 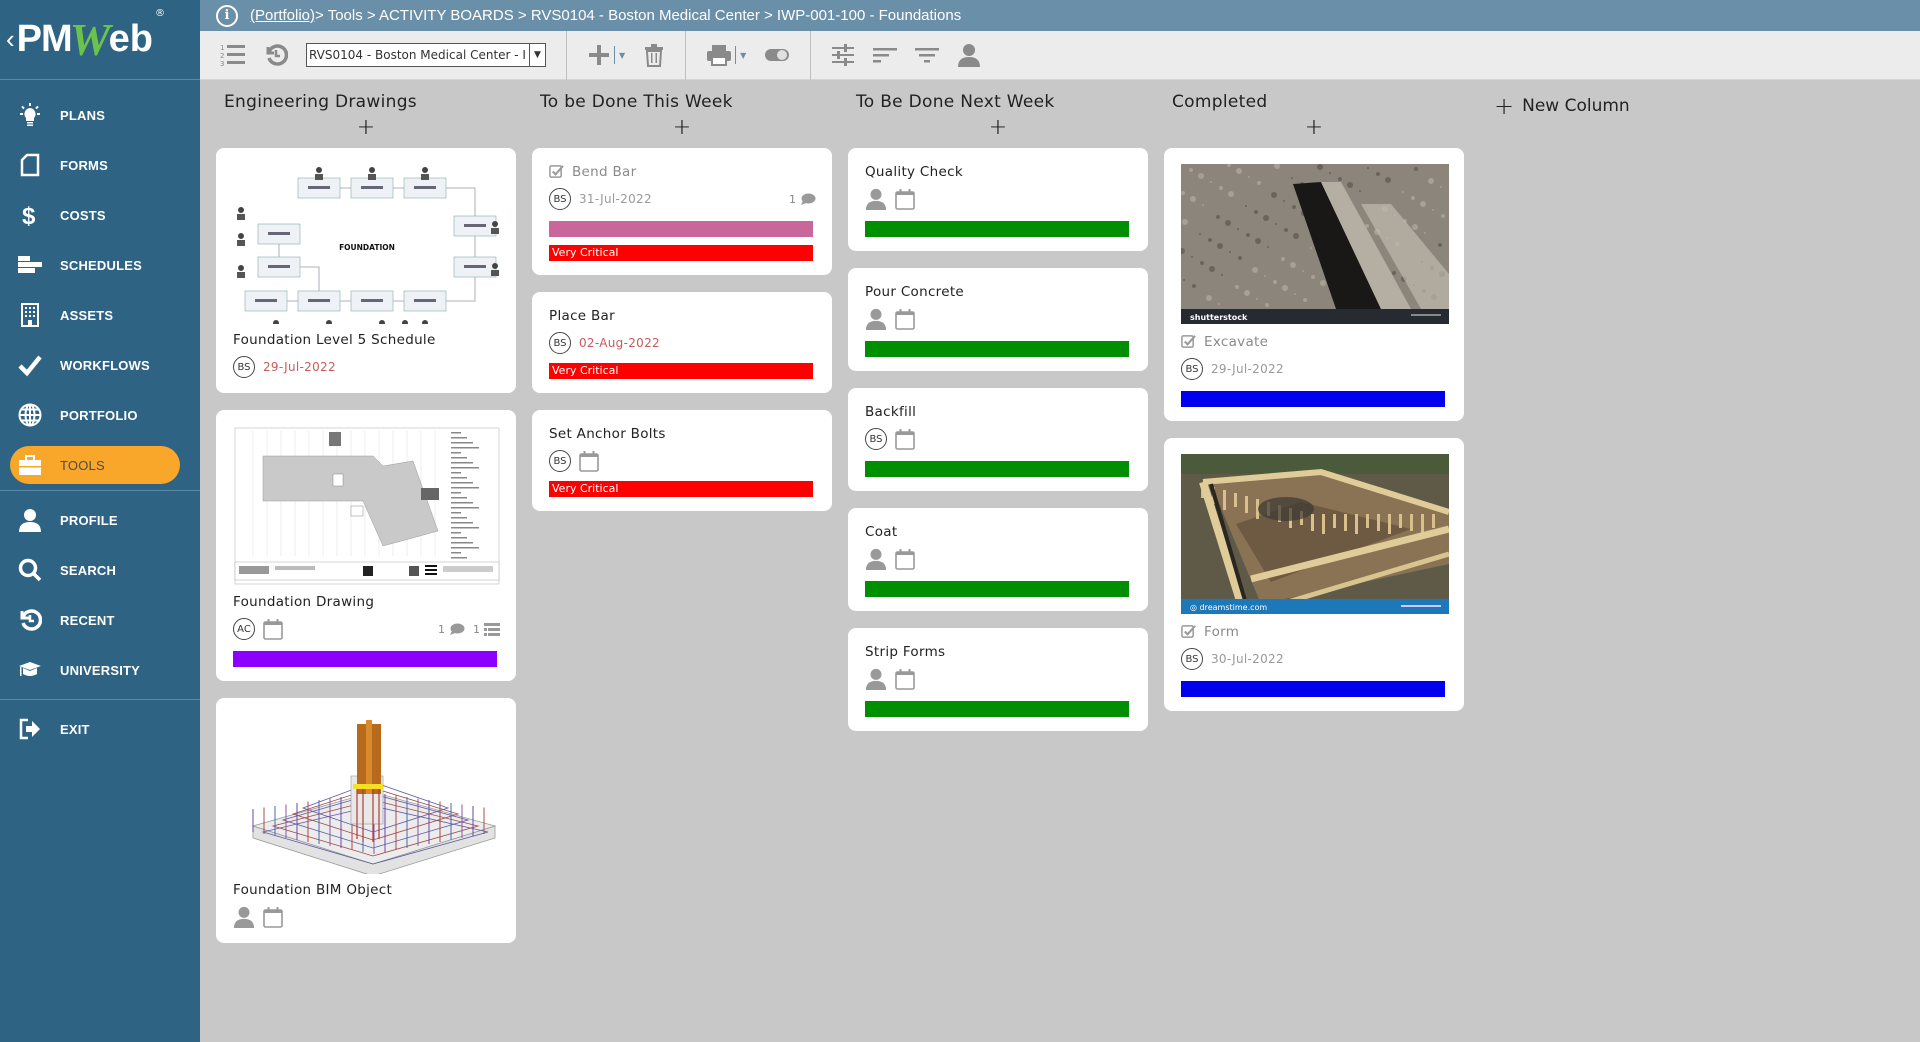 What do you see at coordinates (1504, 106) in the screenshot?
I see `plus-icon: +` at bounding box center [1504, 106].